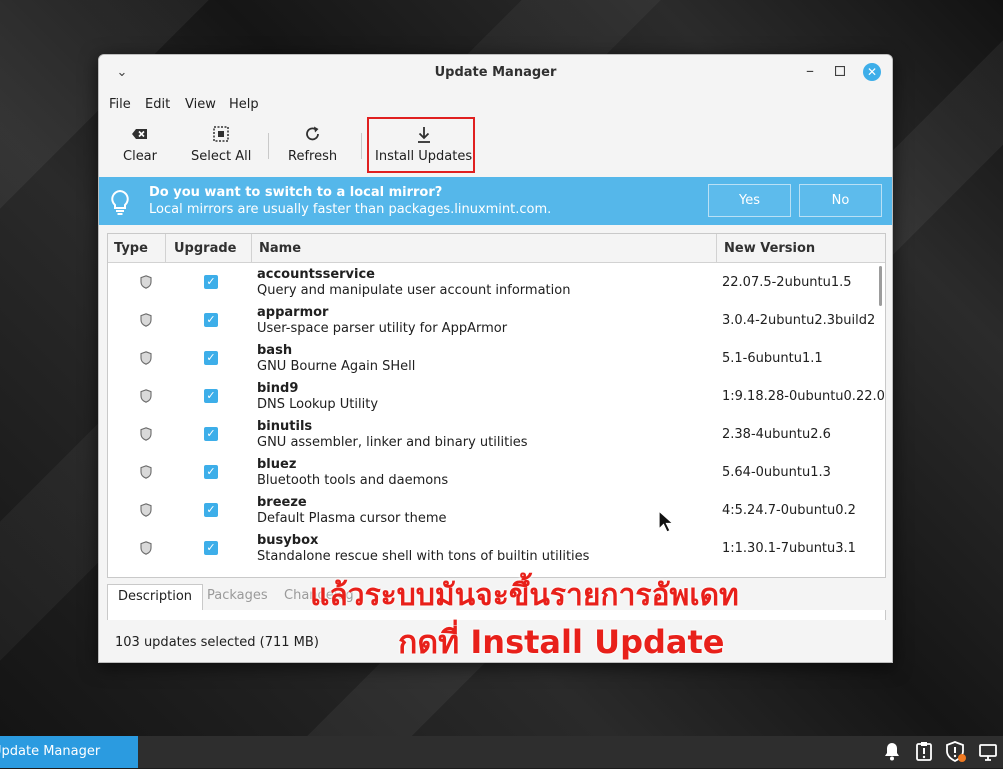 The height and width of the screenshot is (769, 1003). I want to click on menu-view: View, so click(200, 104).